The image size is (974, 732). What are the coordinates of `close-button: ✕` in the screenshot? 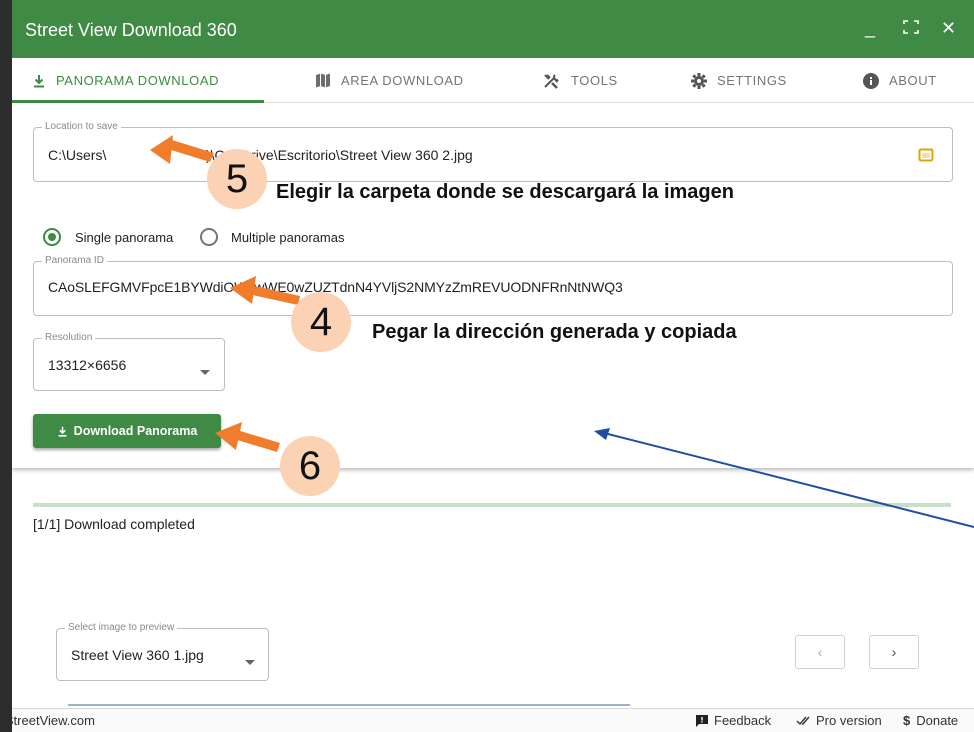 It's located at (948, 28).